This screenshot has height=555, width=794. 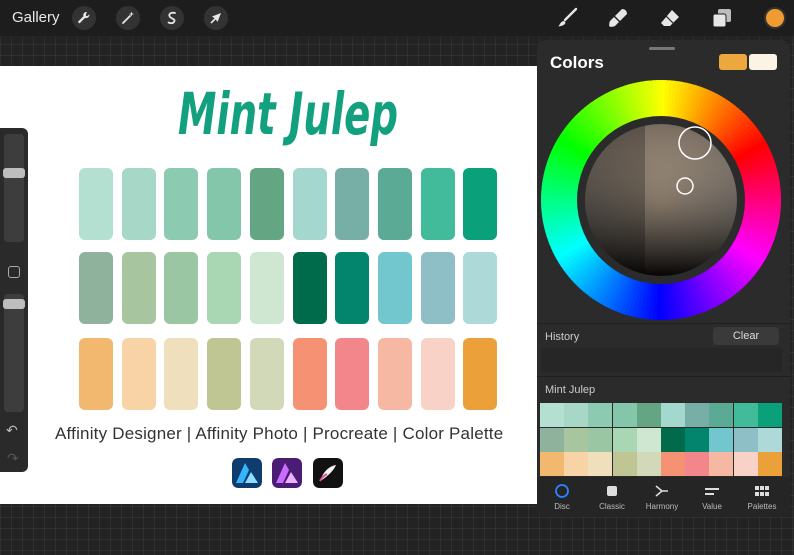 What do you see at coordinates (612, 506) in the screenshot?
I see `tab-label: Classic` at bounding box center [612, 506].